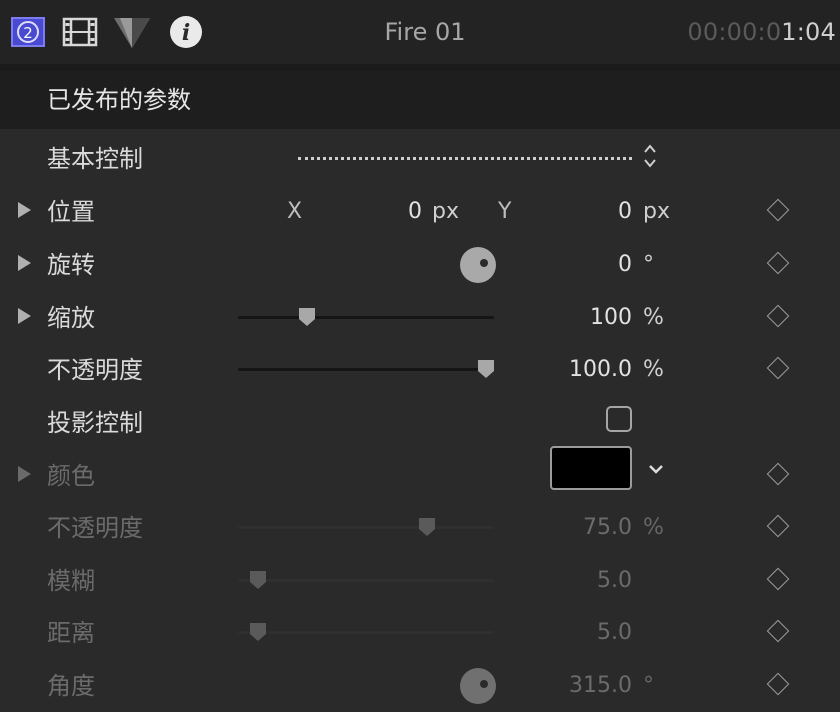  I want to click on scale-unit: %, so click(653, 317).